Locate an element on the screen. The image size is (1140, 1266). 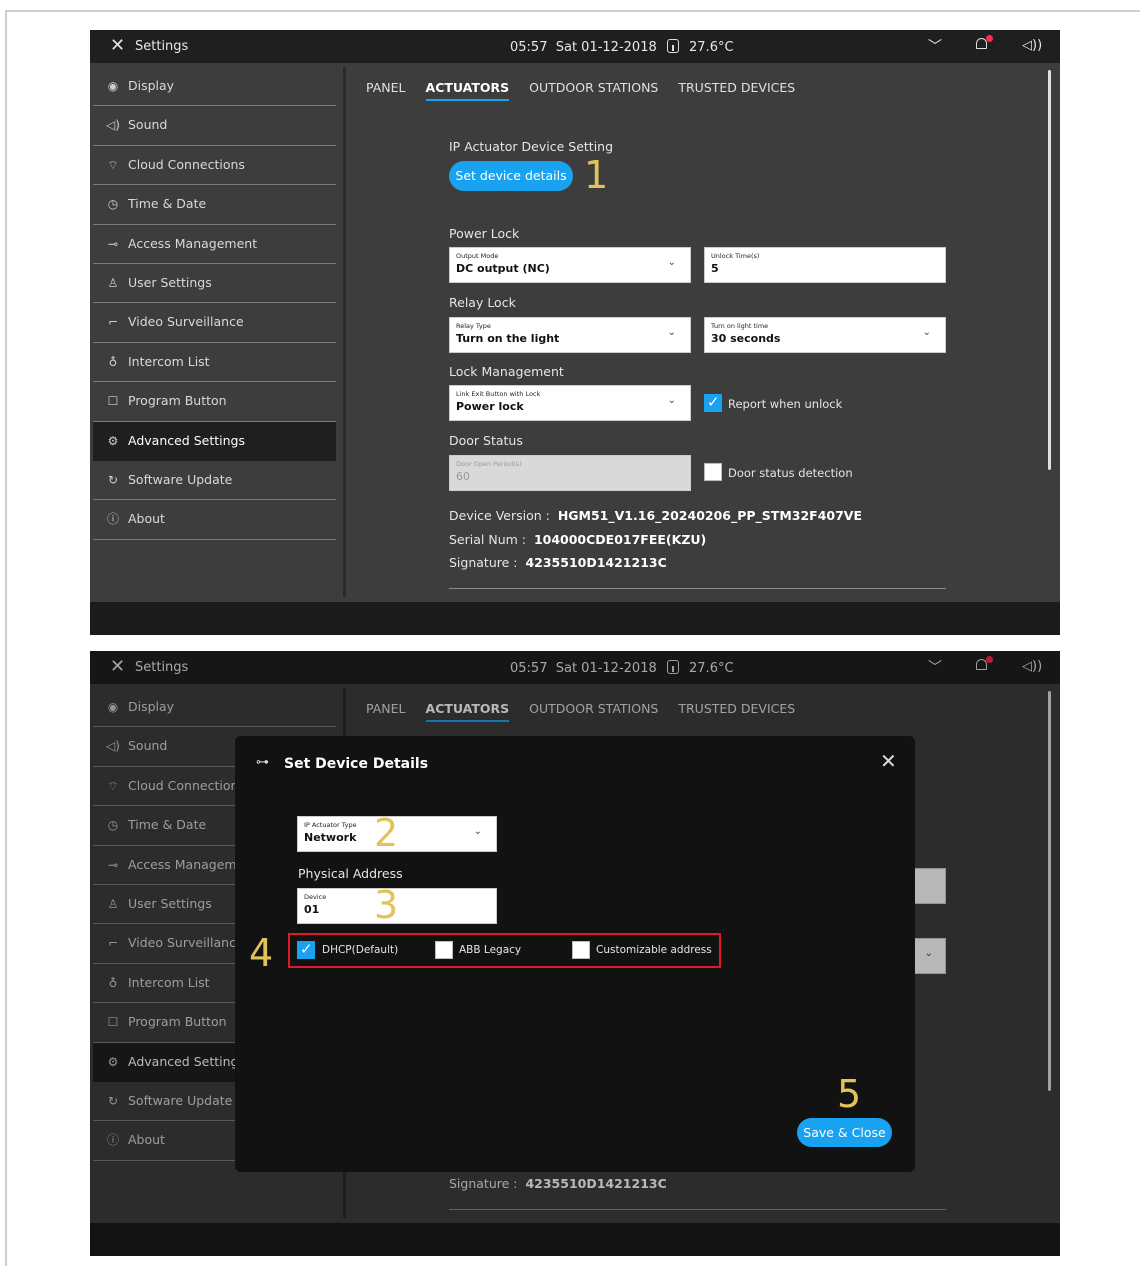
sidebar-divider is located at coordinates (344, 332).